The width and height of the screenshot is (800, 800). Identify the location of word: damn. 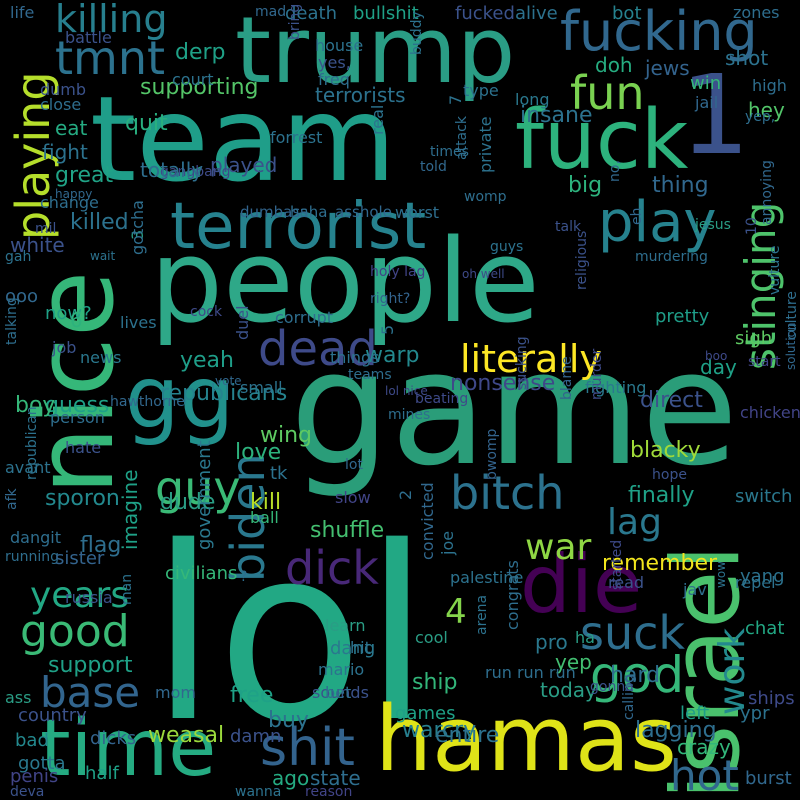
(256, 736).